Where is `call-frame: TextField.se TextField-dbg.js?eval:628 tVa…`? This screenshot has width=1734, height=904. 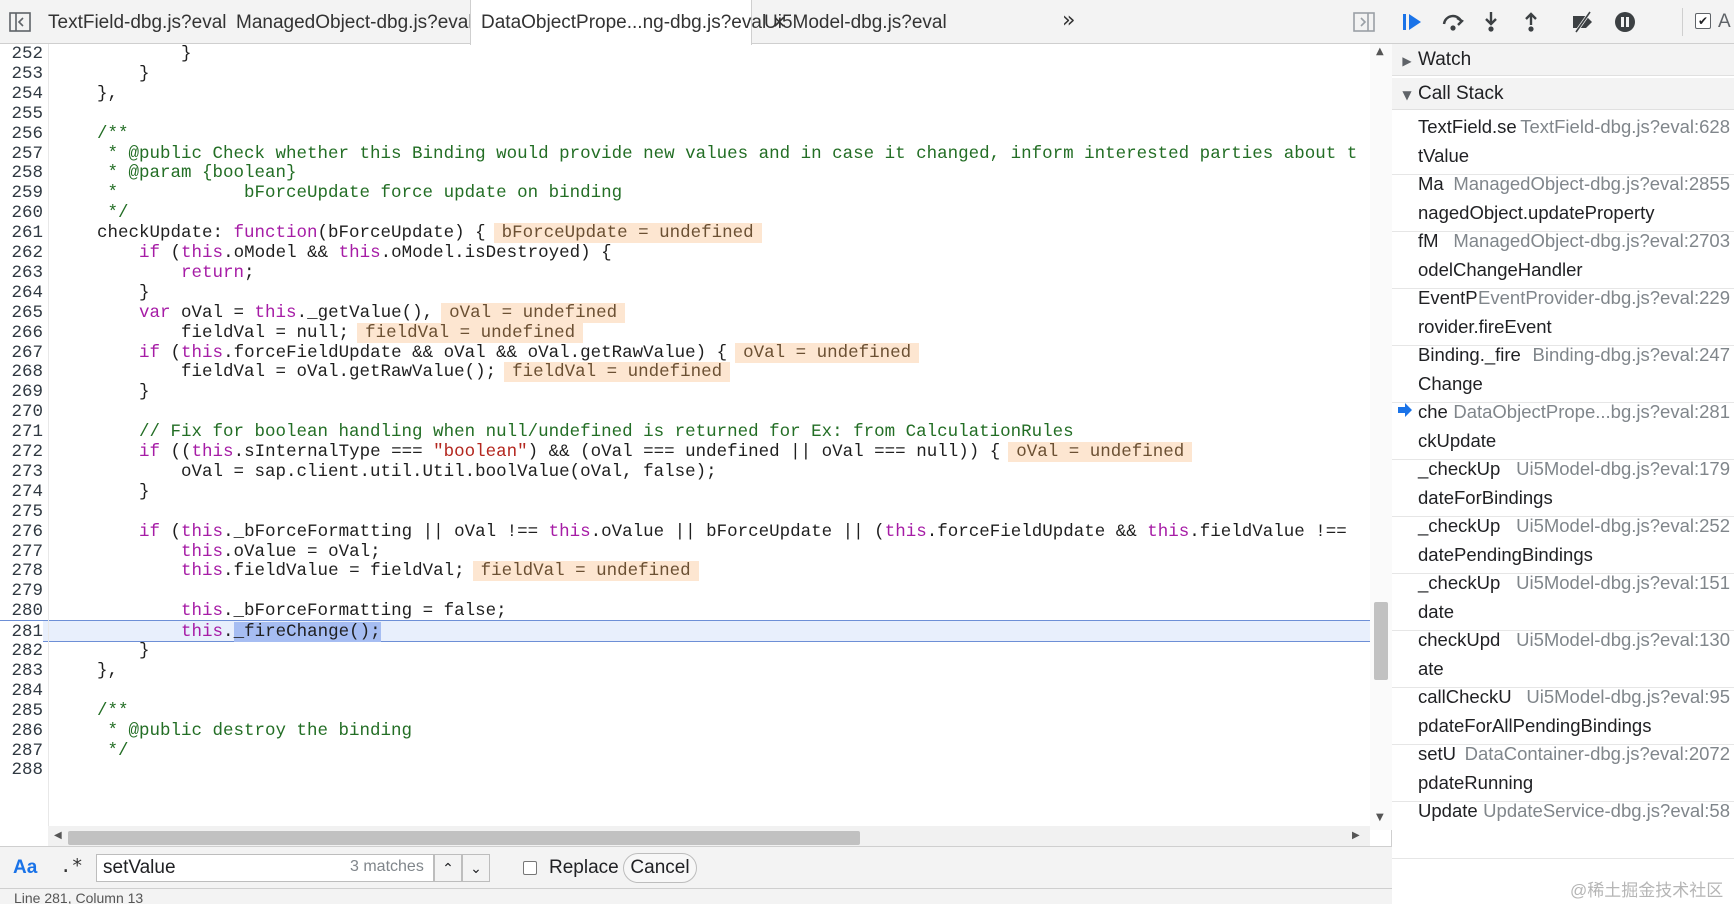 call-frame: TextField.se TextField-dbg.js?eval:628 tVa… is located at coordinates (1563, 143).